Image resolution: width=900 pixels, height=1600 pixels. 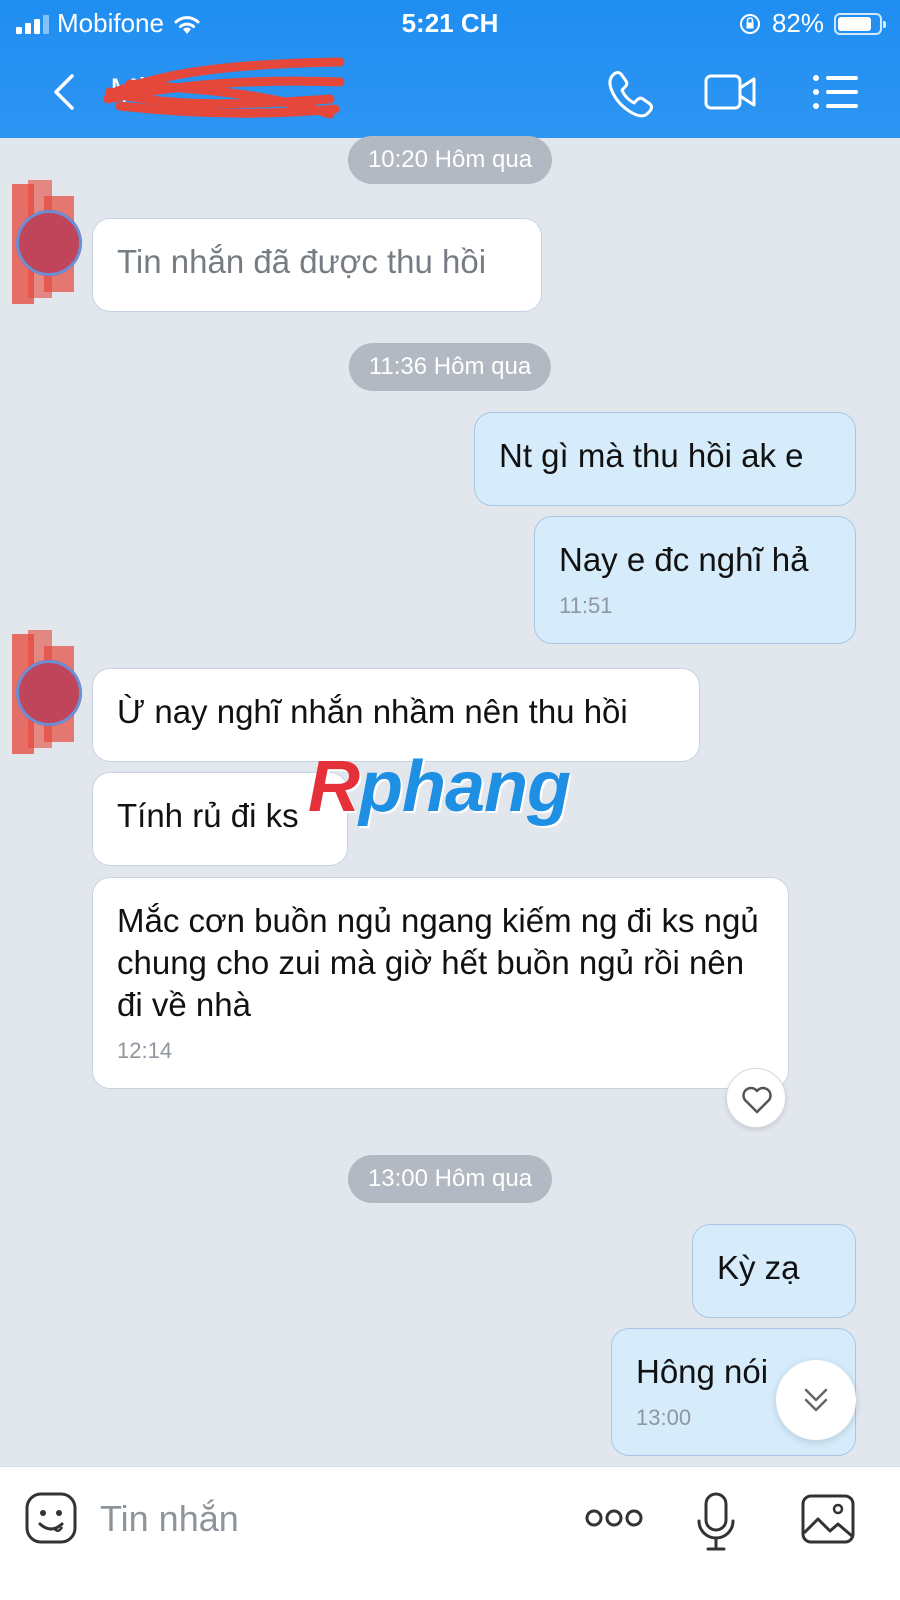 What do you see at coordinates (372, 711) in the screenshot?
I see `message-text: Ừ nay nghĩ nhắn nhầm nên thu hồi` at bounding box center [372, 711].